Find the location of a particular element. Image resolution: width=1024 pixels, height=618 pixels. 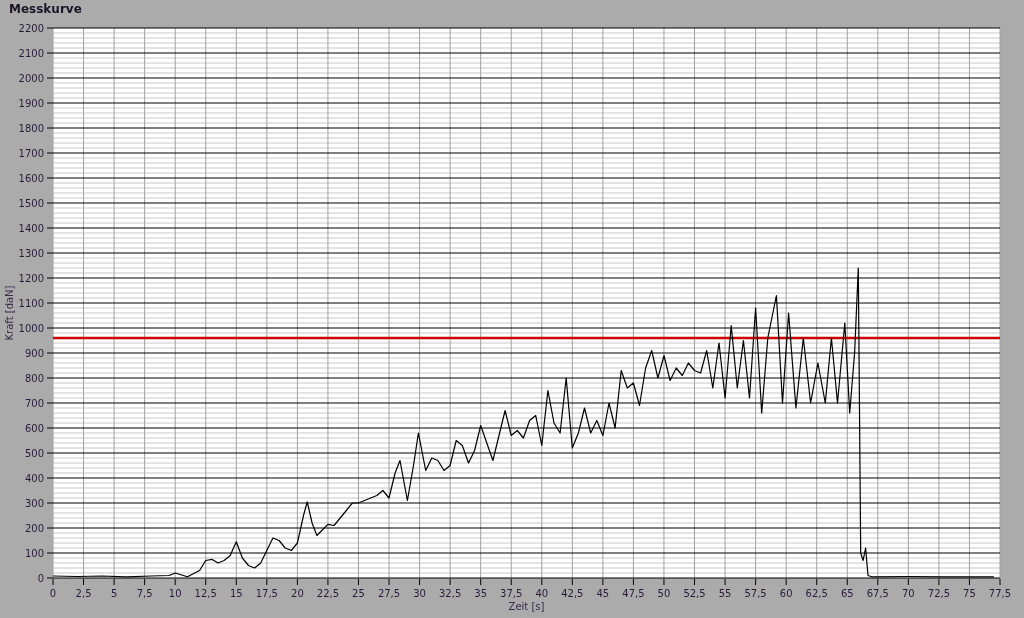

axis-tick-label: 2000 is located at coordinates (31, 78).